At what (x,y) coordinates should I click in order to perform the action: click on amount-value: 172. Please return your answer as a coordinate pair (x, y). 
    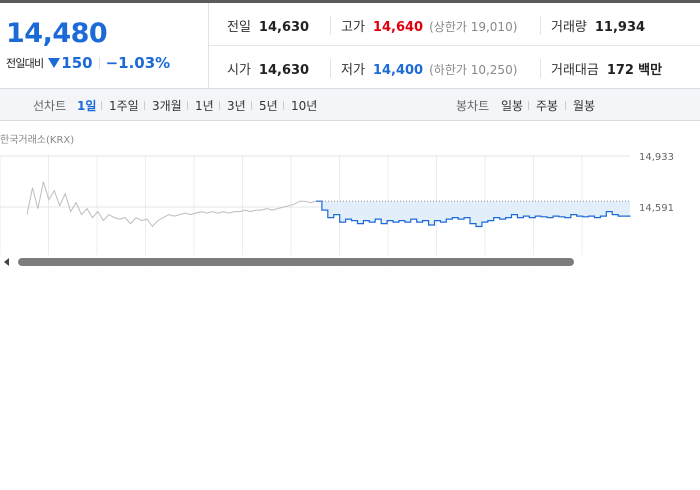
    Looking at the image, I should click on (620, 70).